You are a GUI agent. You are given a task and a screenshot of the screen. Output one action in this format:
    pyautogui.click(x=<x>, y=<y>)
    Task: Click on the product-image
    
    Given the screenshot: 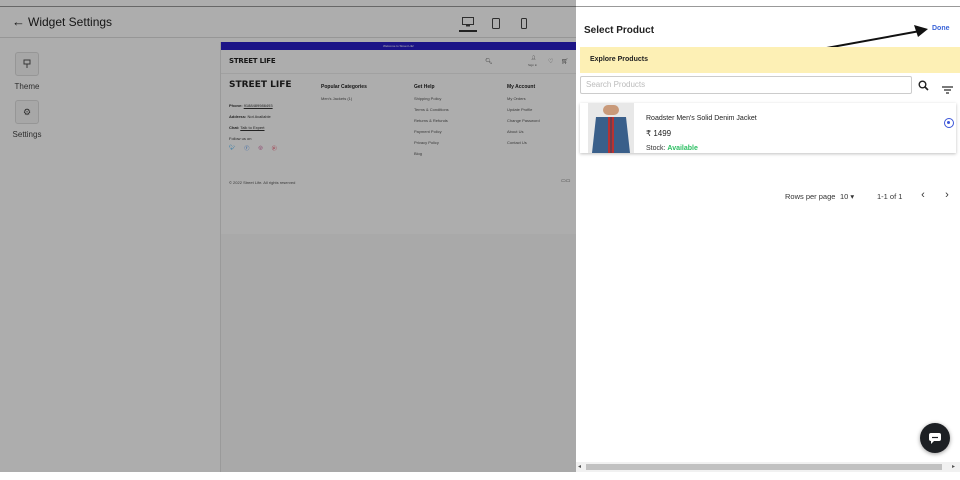 What is the action you would take?
    pyautogui.click(x=611, y=128)
    